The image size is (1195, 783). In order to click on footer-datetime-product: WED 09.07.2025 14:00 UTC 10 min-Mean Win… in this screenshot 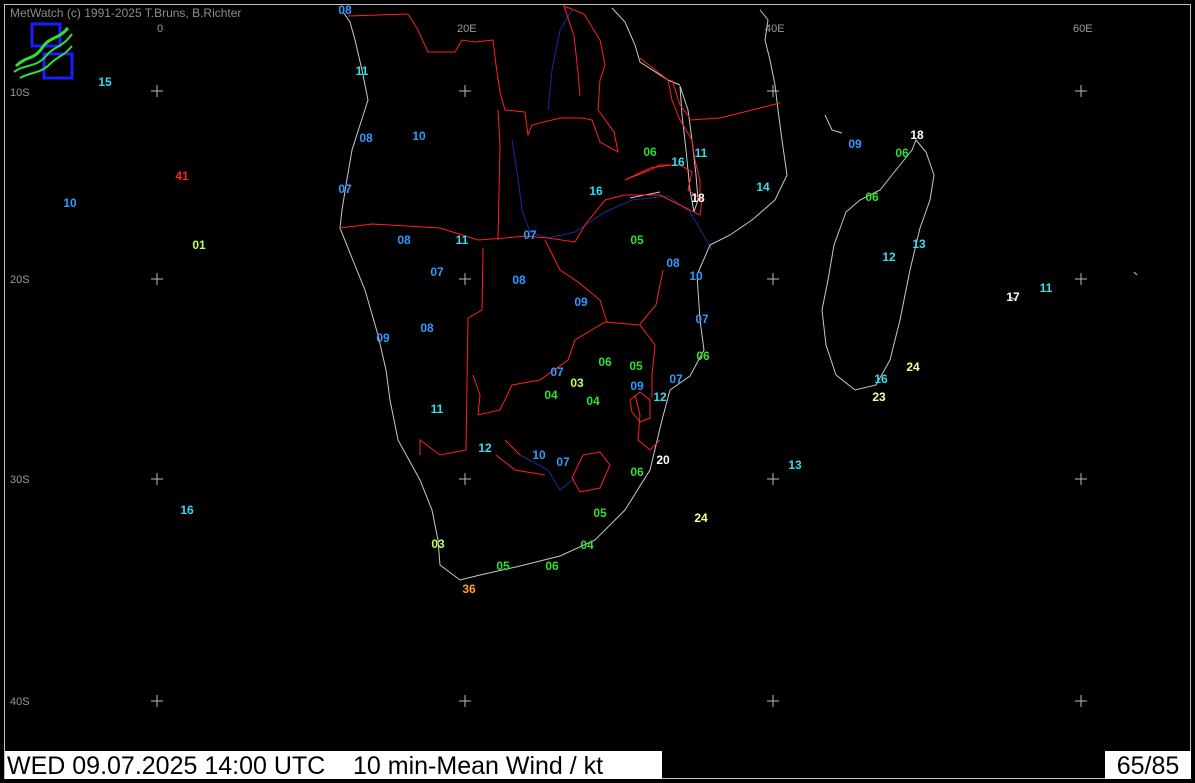, I will do `click(333, 765)`.